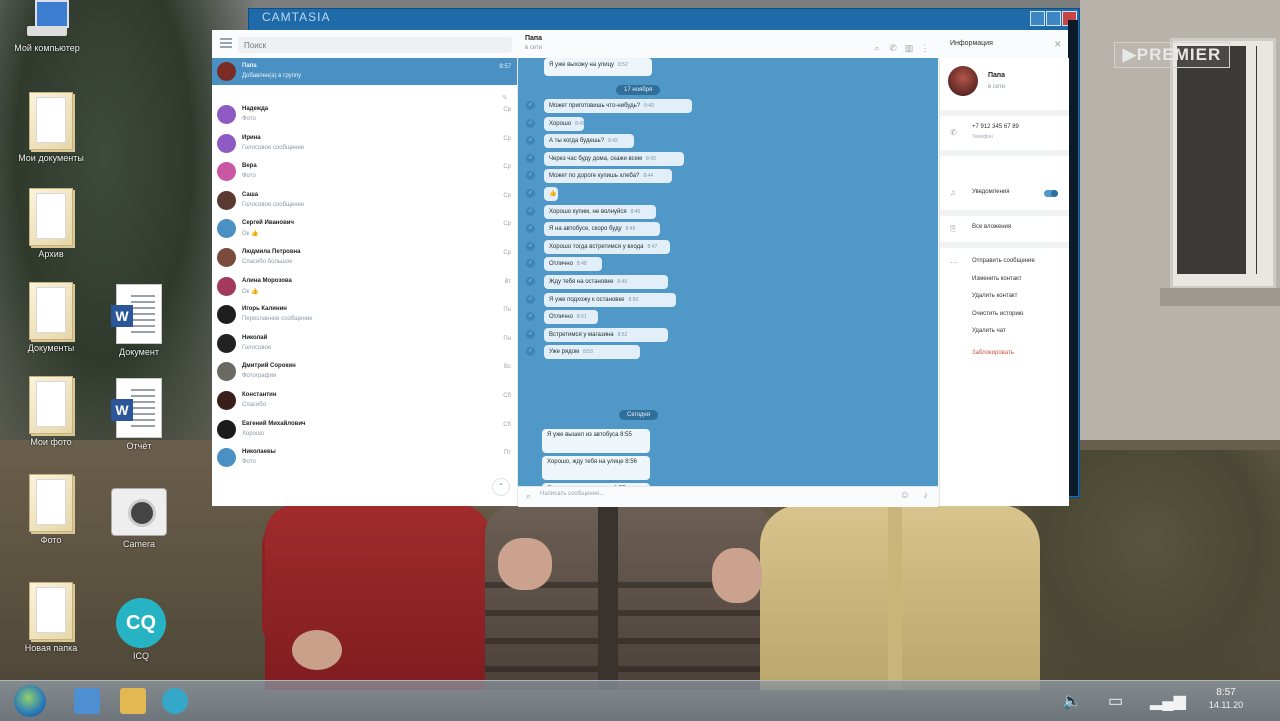  Describe the element at coordinates (139, 352) in the screenshot. I see `desktop-icon-label: Документ` at that location.